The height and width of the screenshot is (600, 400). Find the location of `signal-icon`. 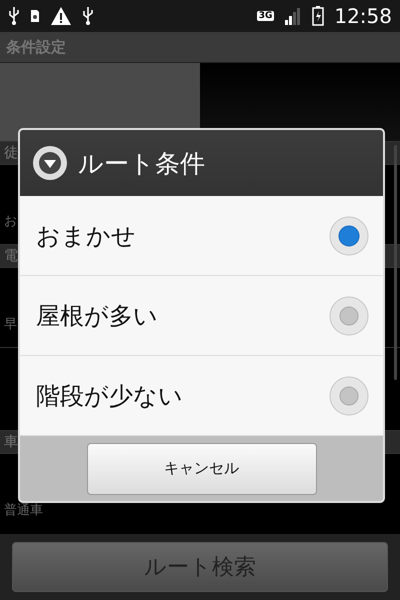

signal-icon is located at coordinates (293, 16).